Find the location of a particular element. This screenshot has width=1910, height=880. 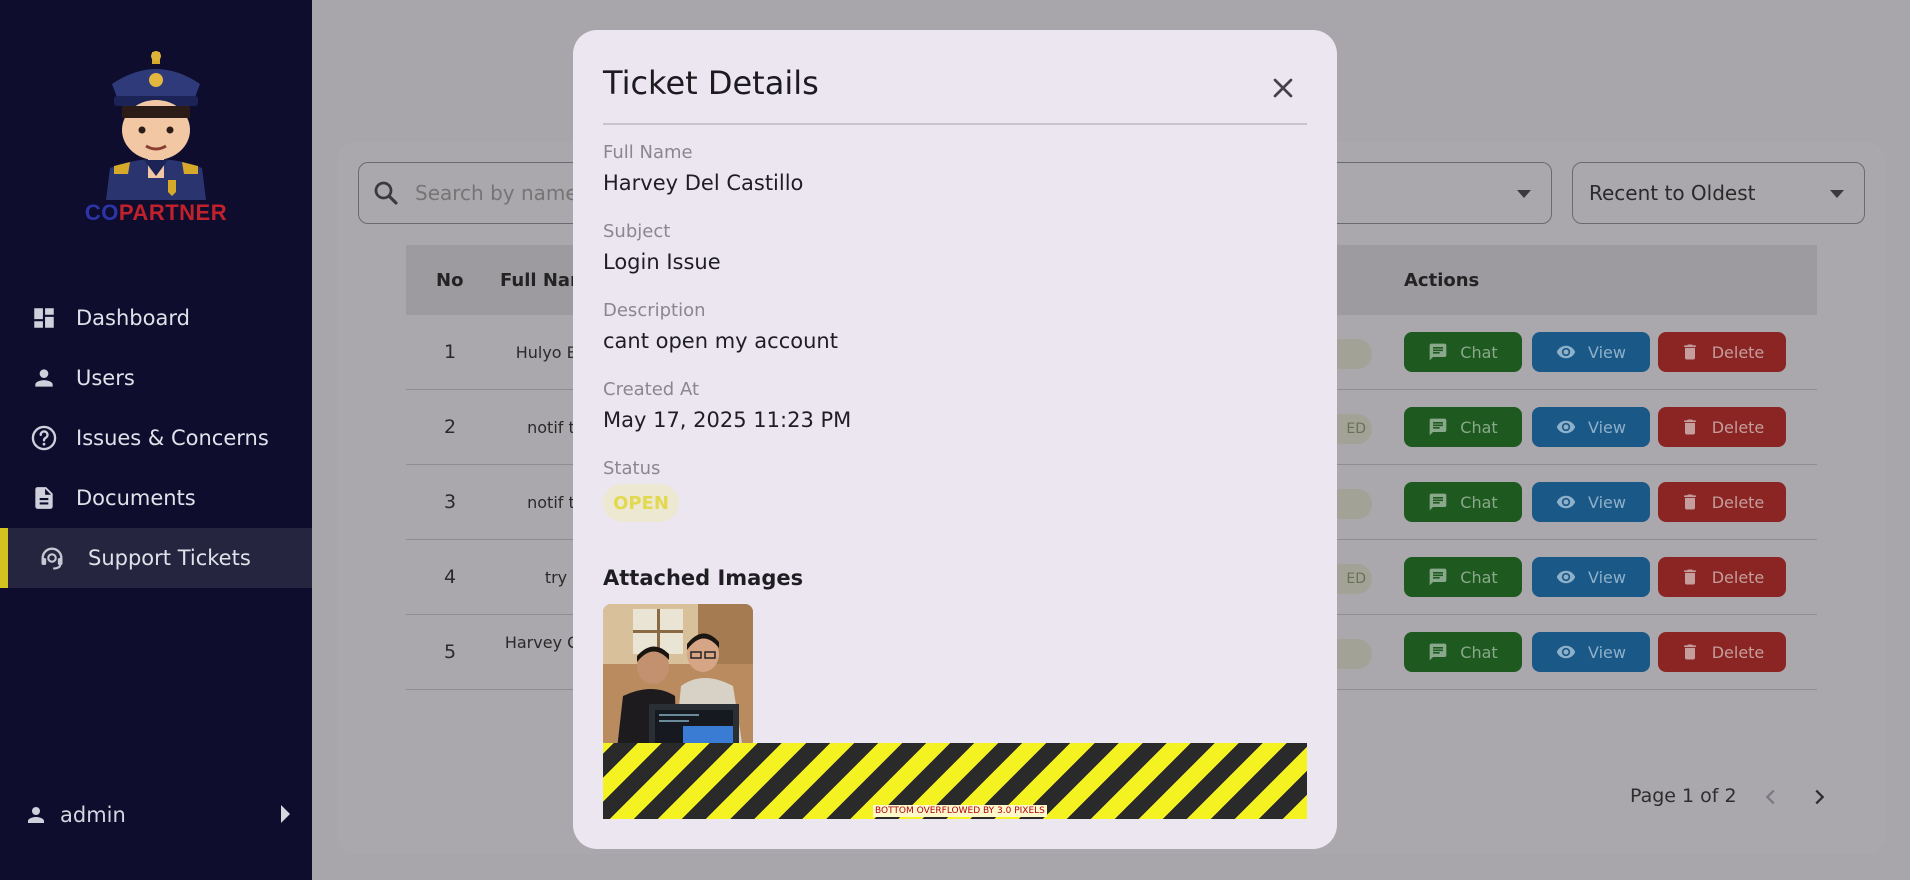

description-value: cant open my account is located at coordinates (720, 341).